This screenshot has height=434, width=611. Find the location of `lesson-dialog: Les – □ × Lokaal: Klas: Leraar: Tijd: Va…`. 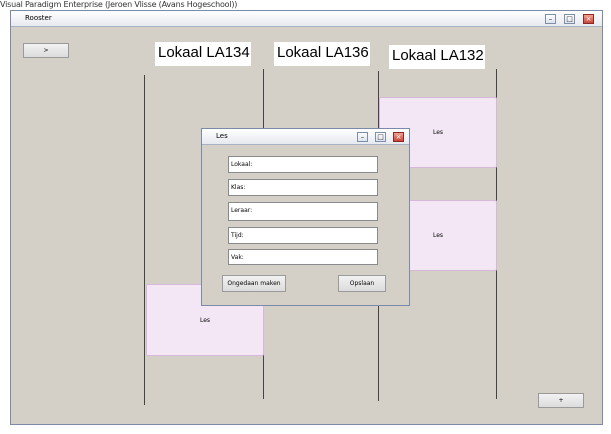

lesson-dialog: Les – □ × Lokaal: Klas: Leraar: Tijd: Va… is located at coordinates (305, 217).